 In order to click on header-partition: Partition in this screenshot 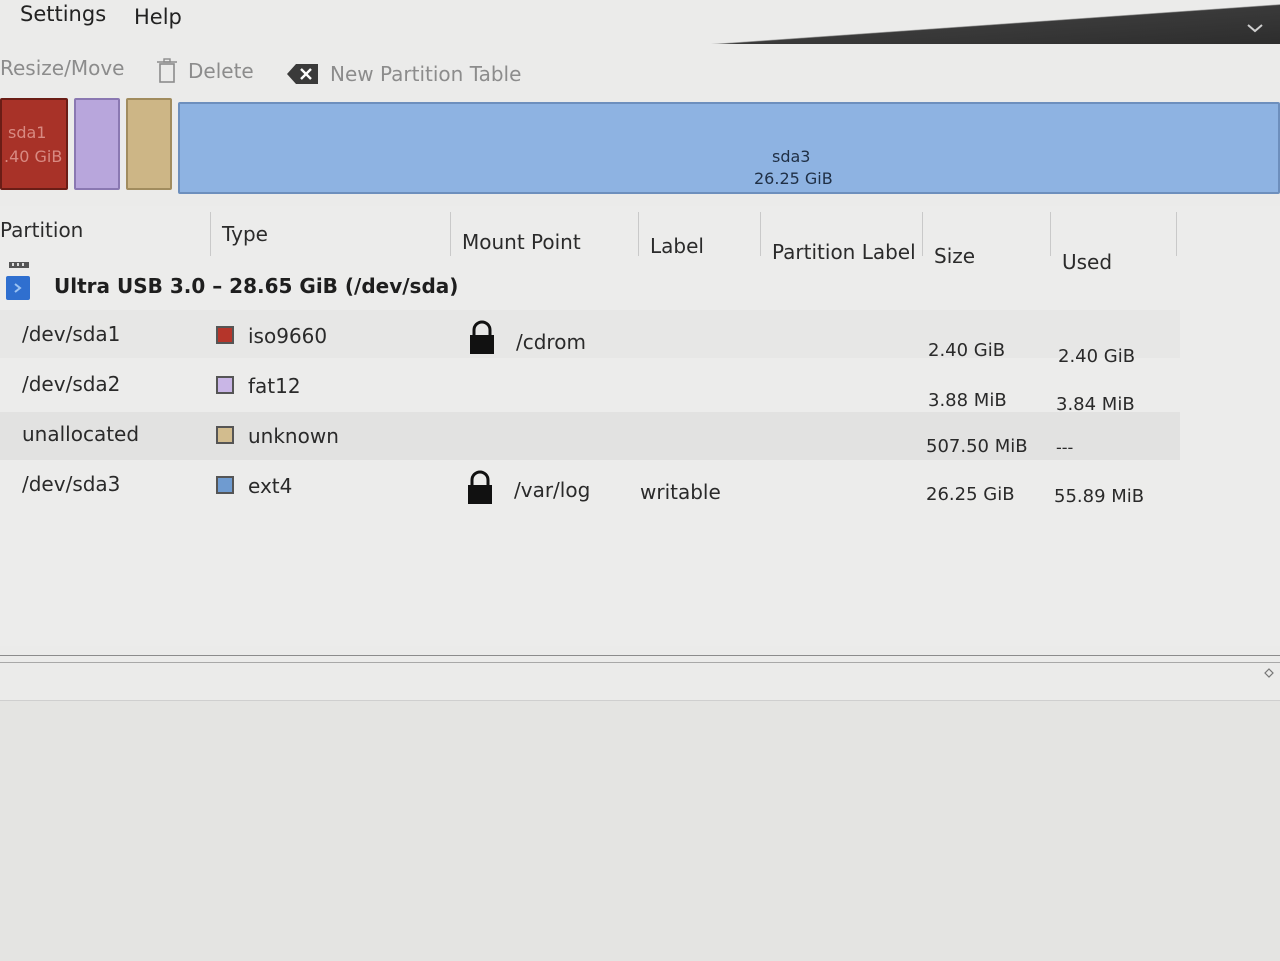, I will do `click(41, 230)`.